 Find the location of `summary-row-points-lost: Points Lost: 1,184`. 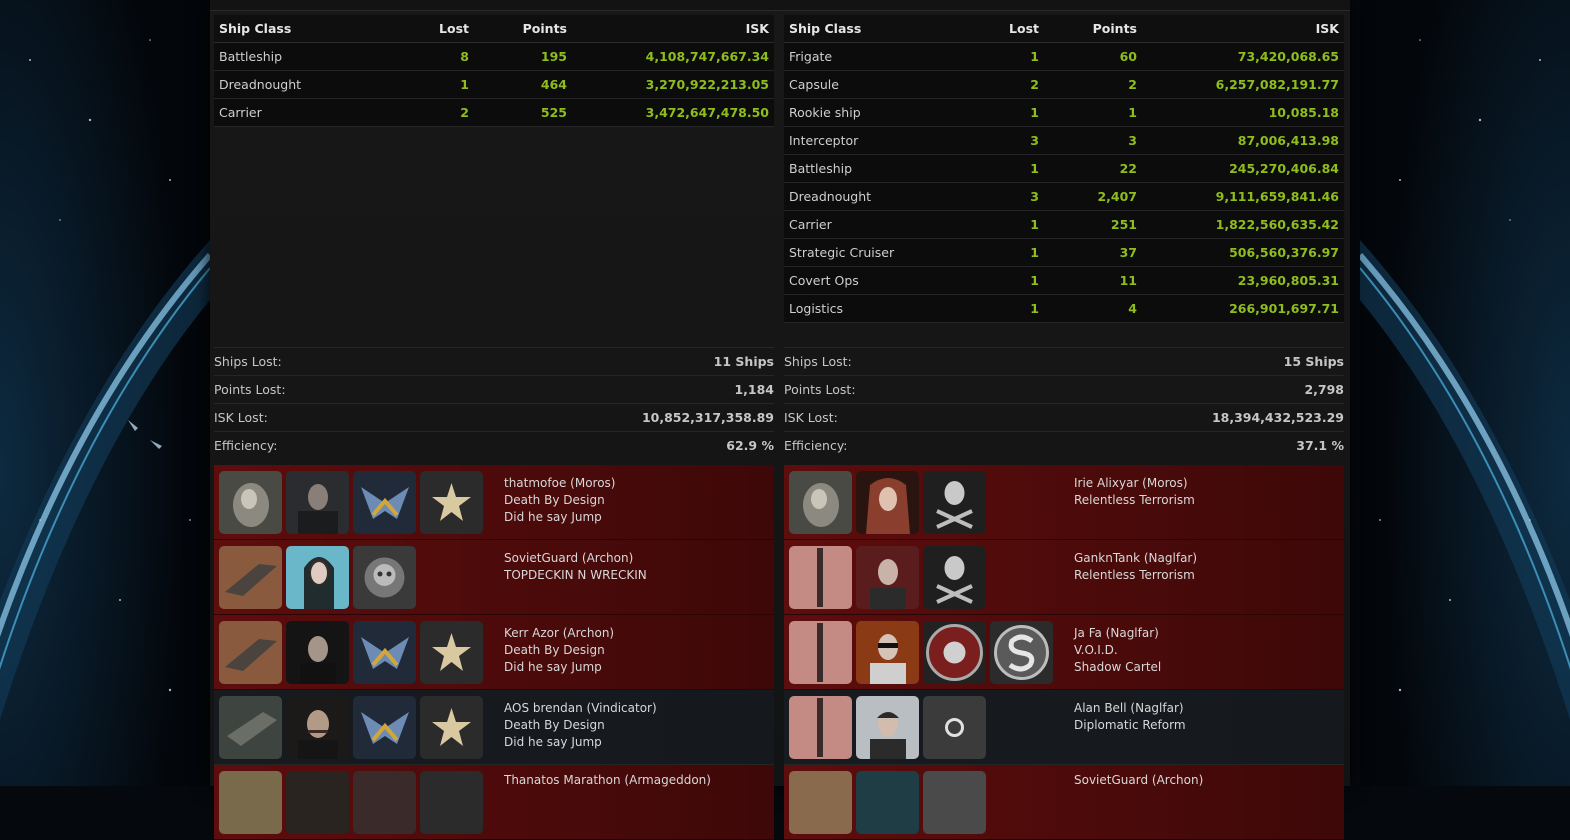

summary-row-points-lost: Points Lost: 1,184 is located at coordinates (494, 389).